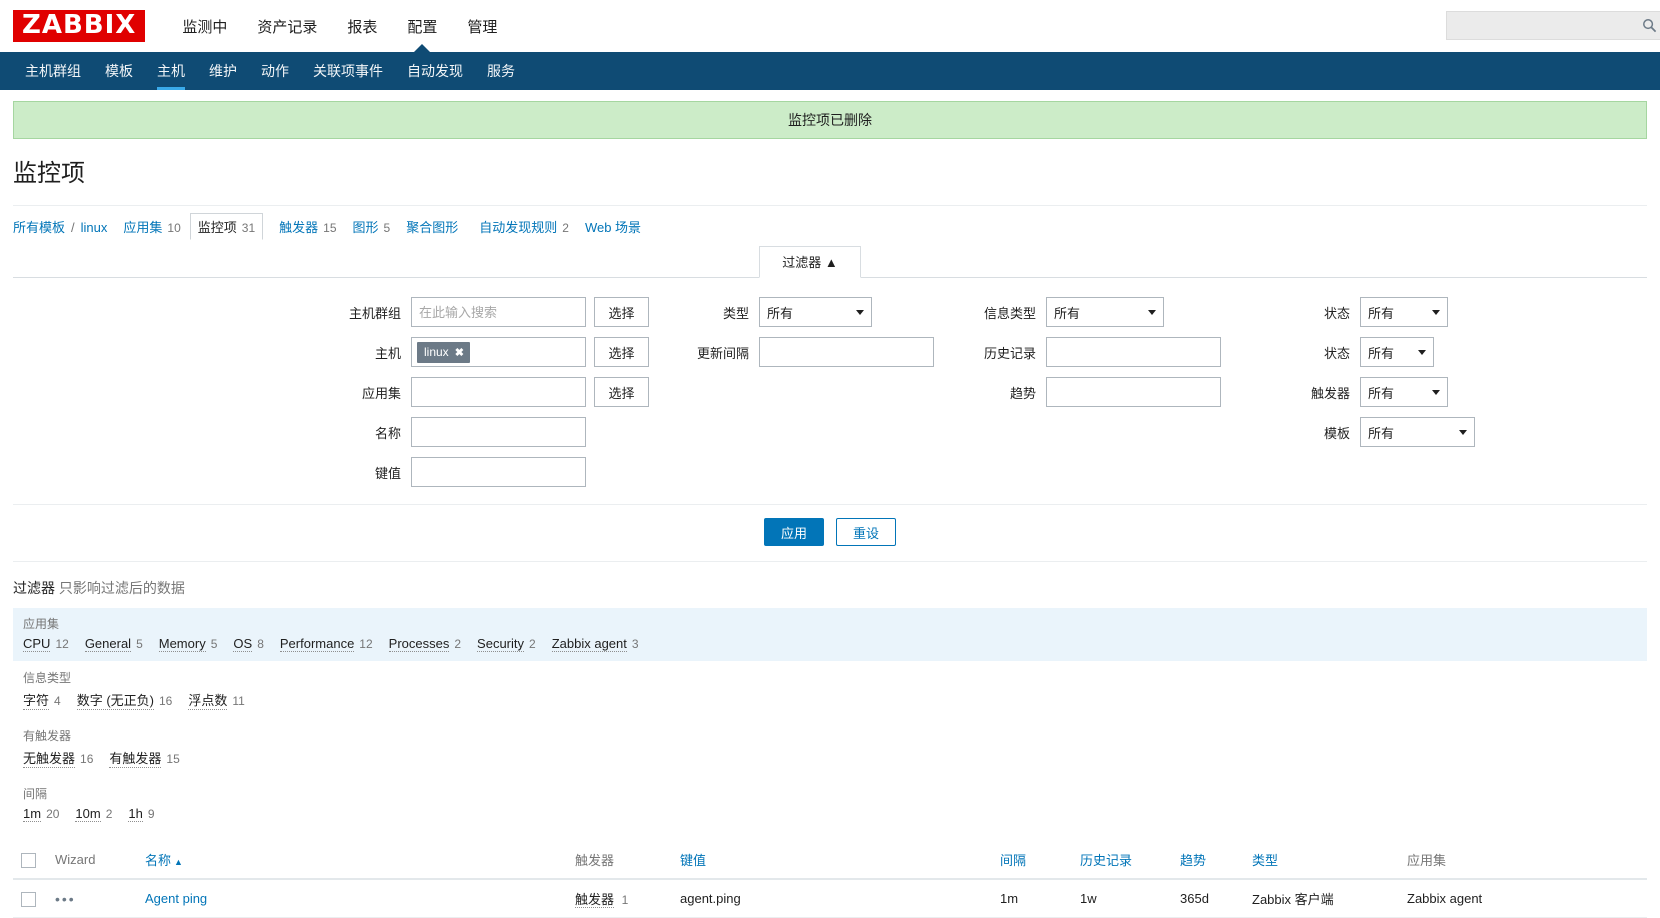 Image resolution: width=1660 pixels, height=918 pixels. Describe the element at coordinates (287, 26) in the screenshot. I see `topmenu-item-1: 资产记录` at that location.